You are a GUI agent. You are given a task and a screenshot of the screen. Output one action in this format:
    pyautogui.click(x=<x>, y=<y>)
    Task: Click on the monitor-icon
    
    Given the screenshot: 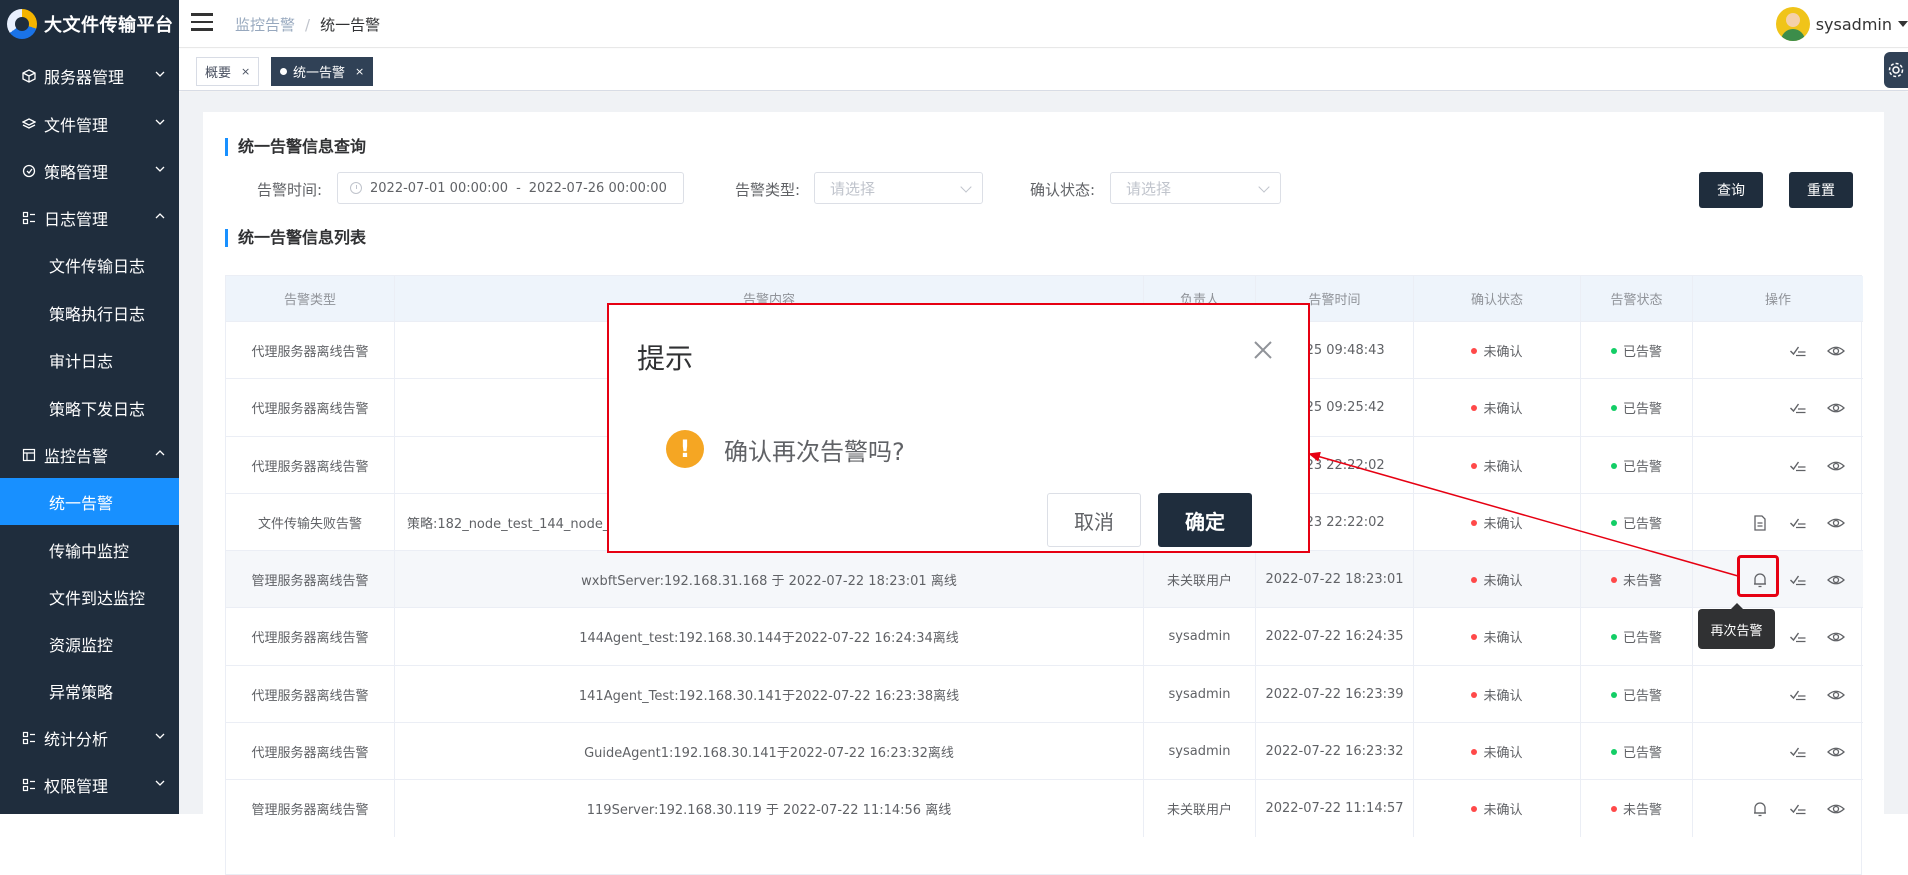 What is the action you would take?
    pyautogui.click(x=29, y=455)
    